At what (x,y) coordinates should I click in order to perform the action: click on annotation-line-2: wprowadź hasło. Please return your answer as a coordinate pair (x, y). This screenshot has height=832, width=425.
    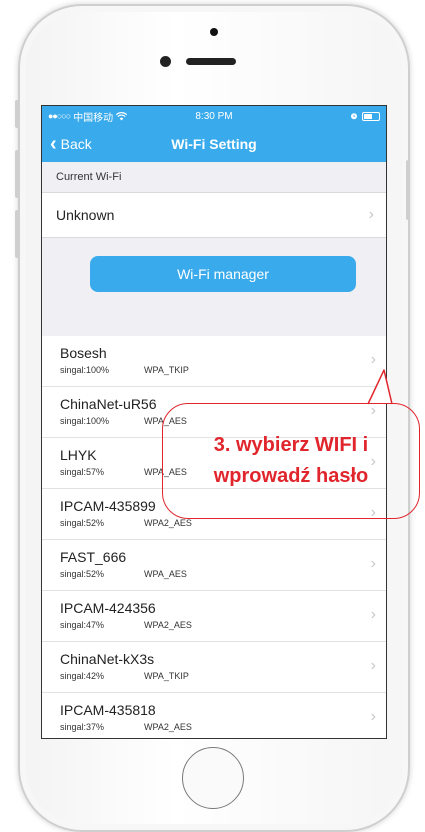
    Looking at the image, I should click on (291, 476).